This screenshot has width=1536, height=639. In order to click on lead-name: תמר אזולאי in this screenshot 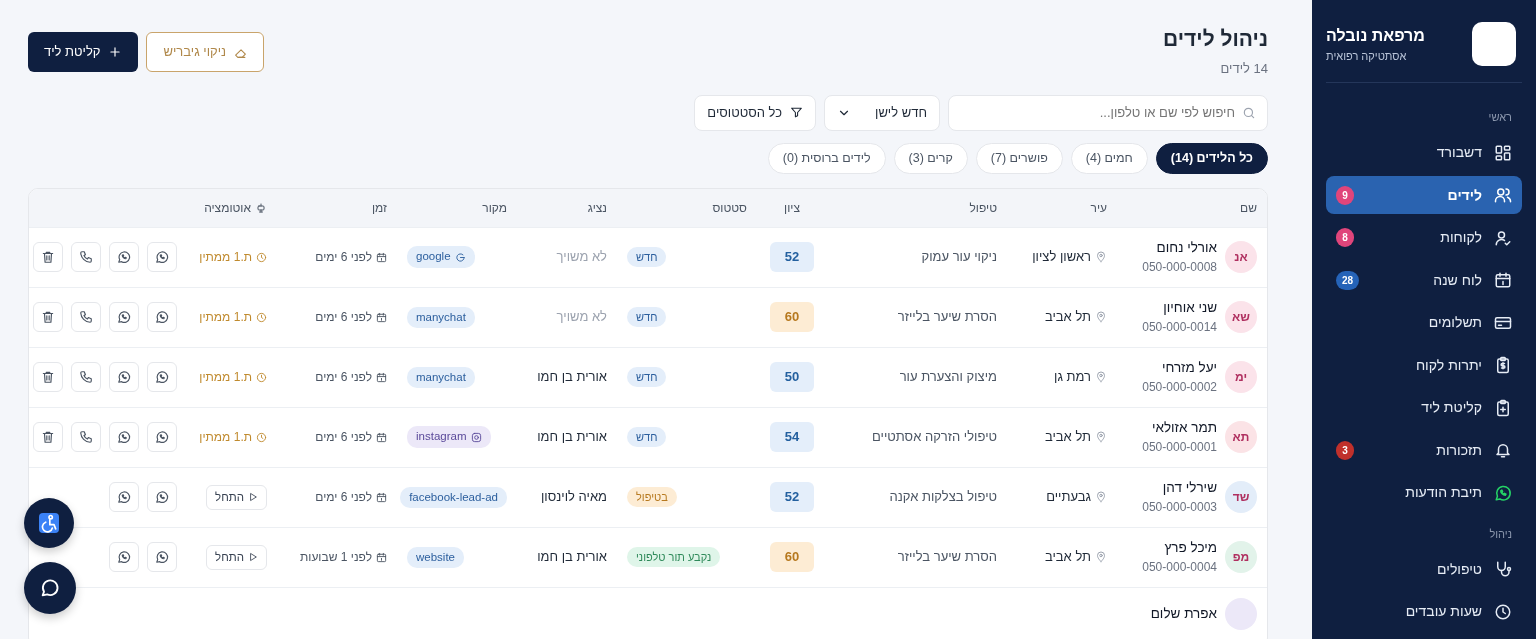, I will do `click(1183, 428)`.